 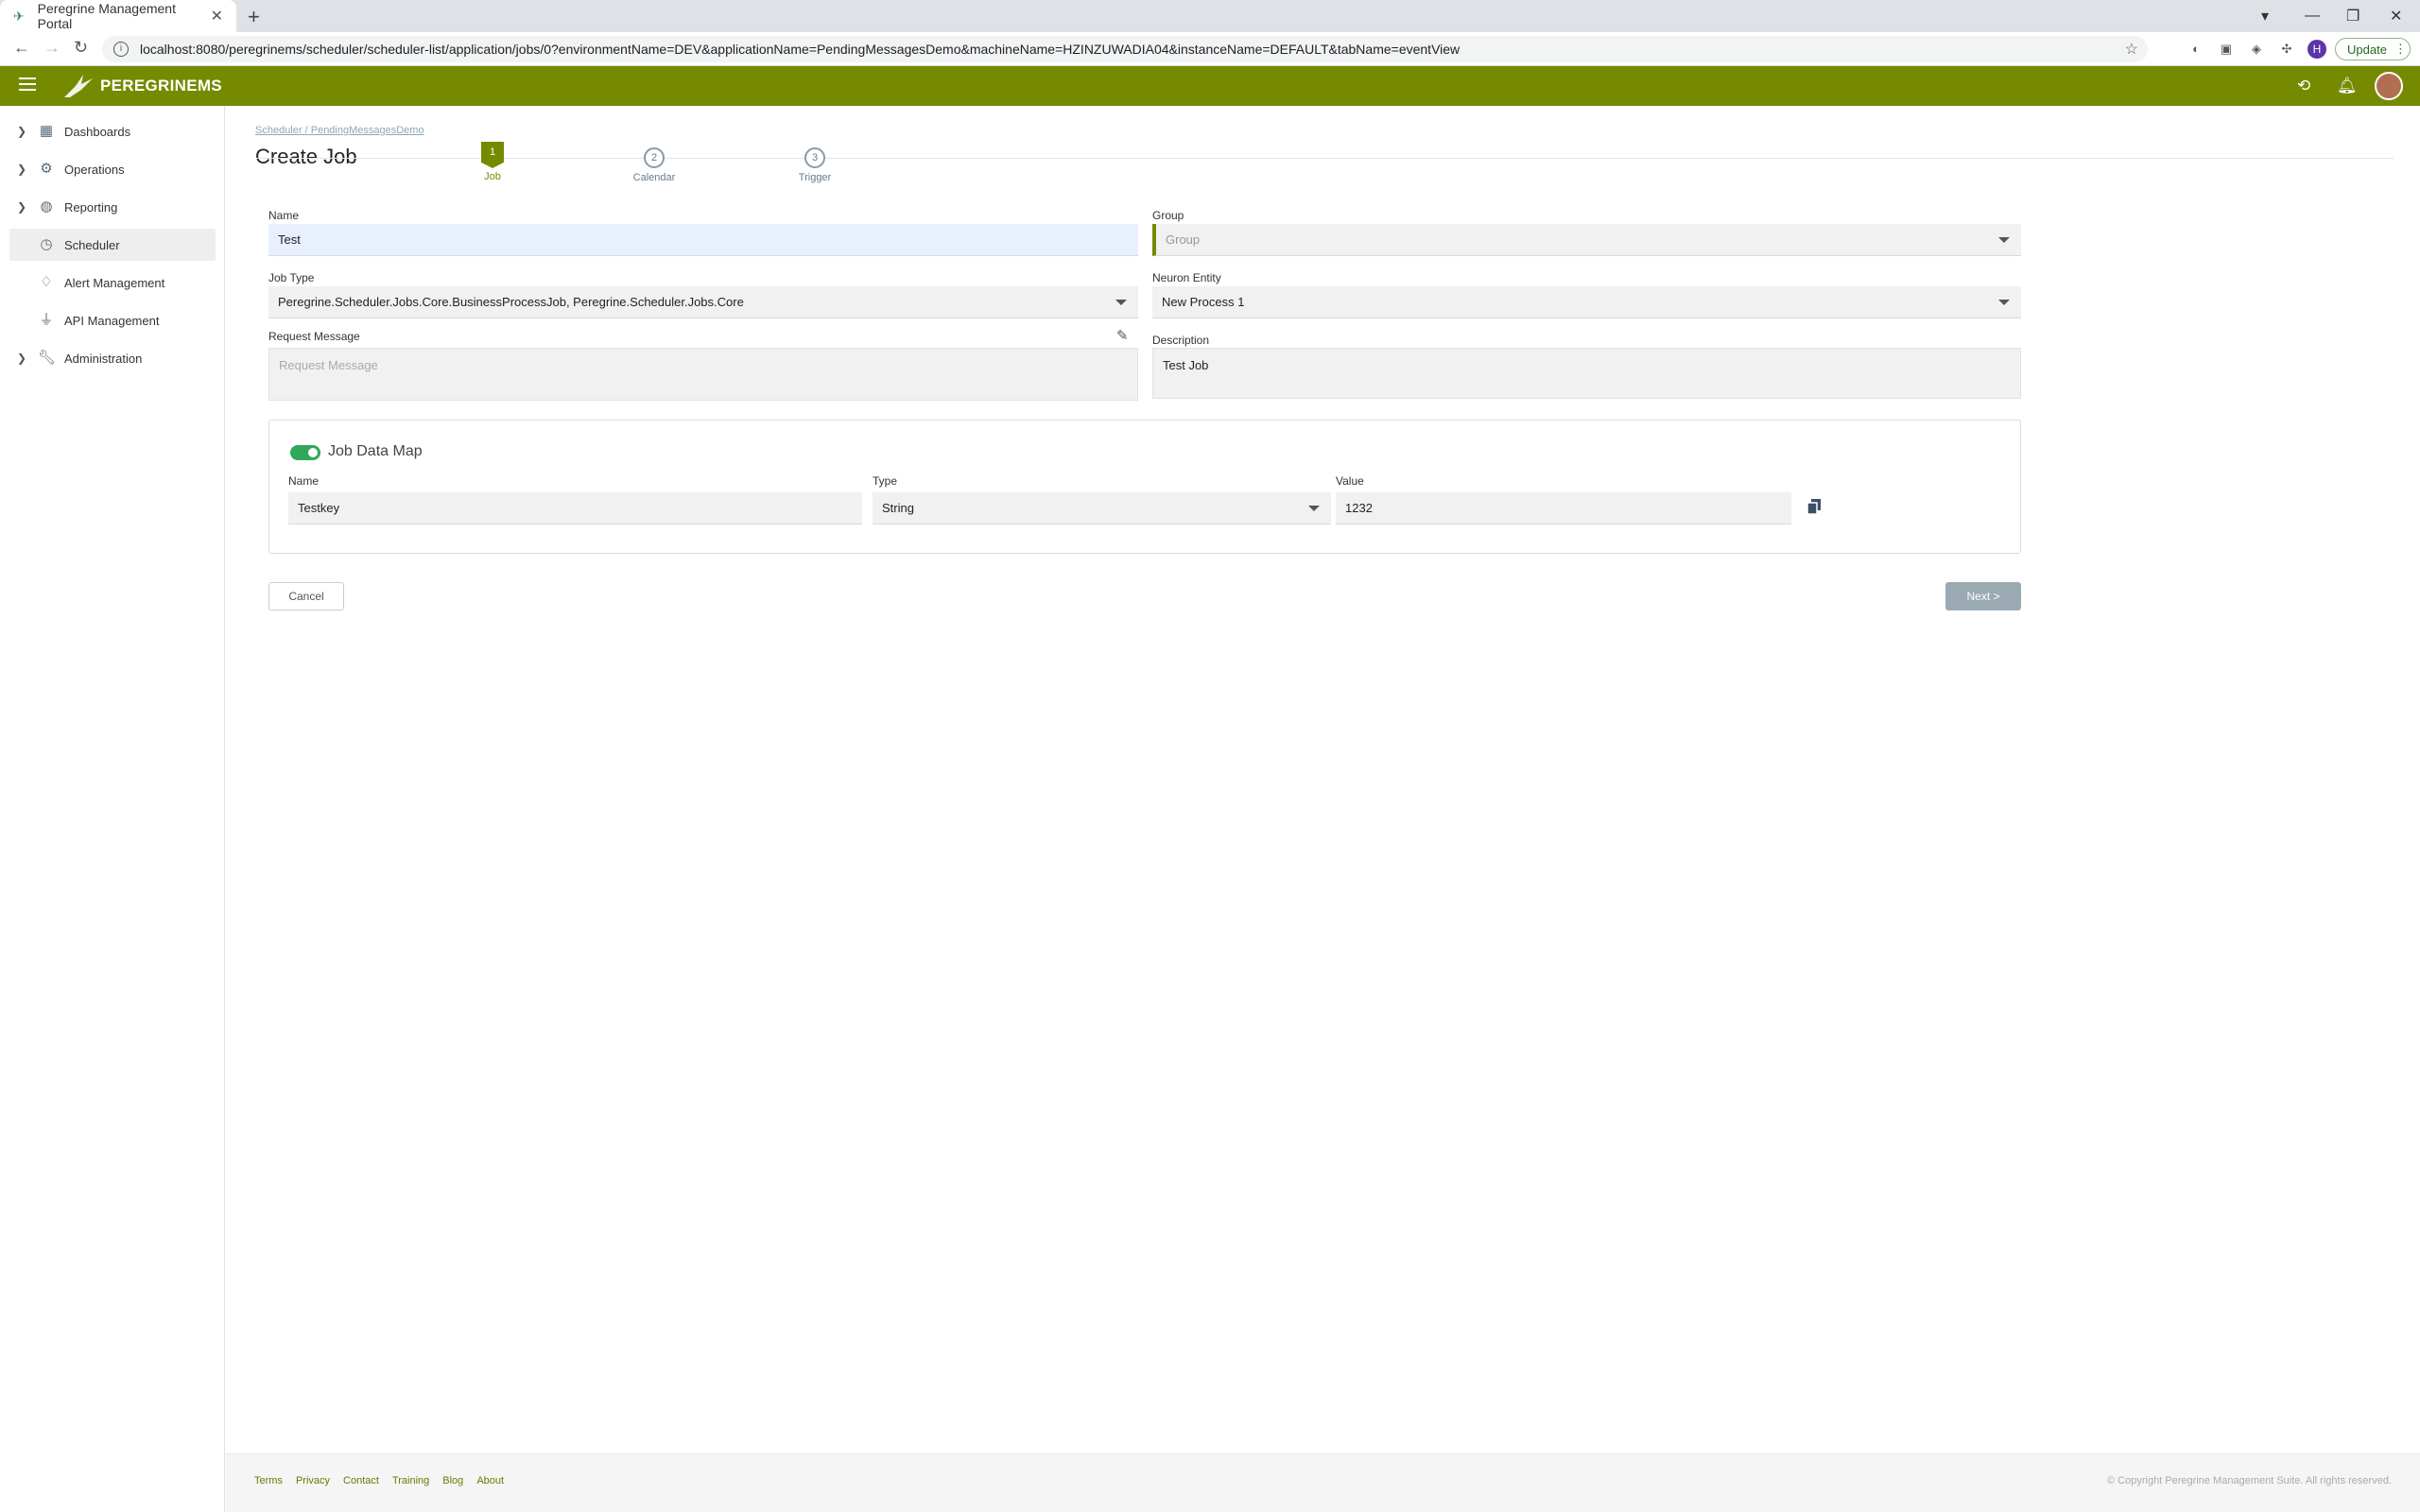 I want to click on peregrine-favicon-icon: ✈, so click(x=19, y=16).